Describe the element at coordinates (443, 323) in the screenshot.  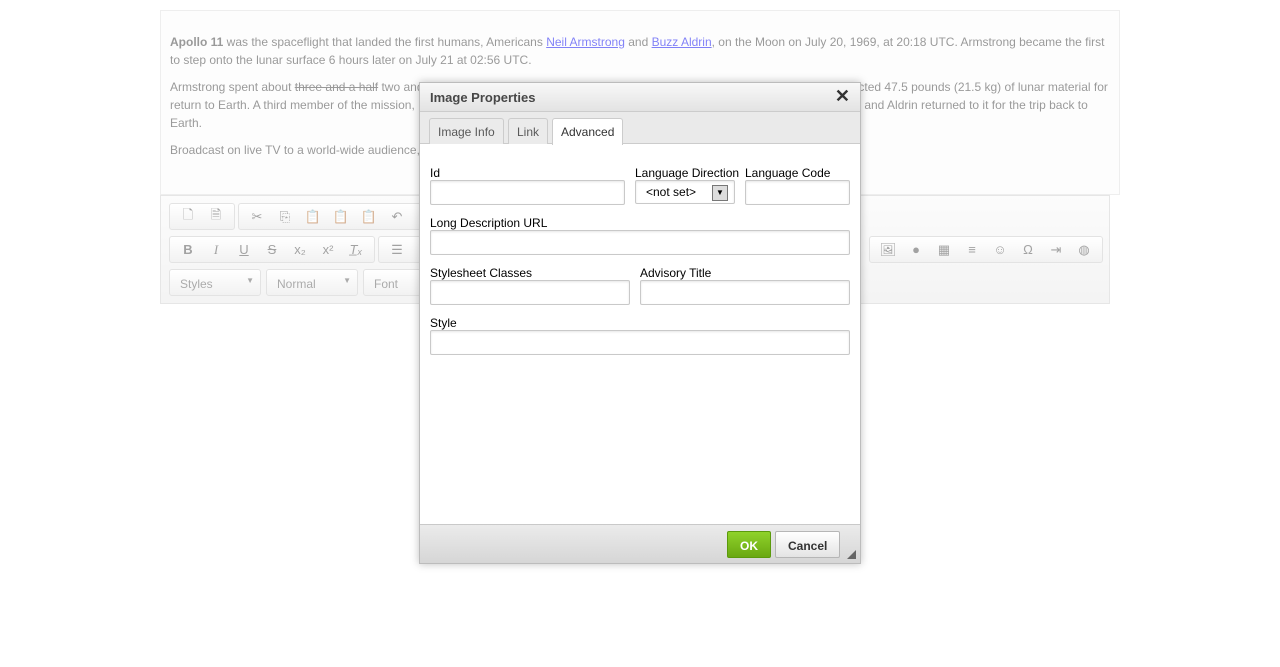
I see `style-label: Style` at that location.